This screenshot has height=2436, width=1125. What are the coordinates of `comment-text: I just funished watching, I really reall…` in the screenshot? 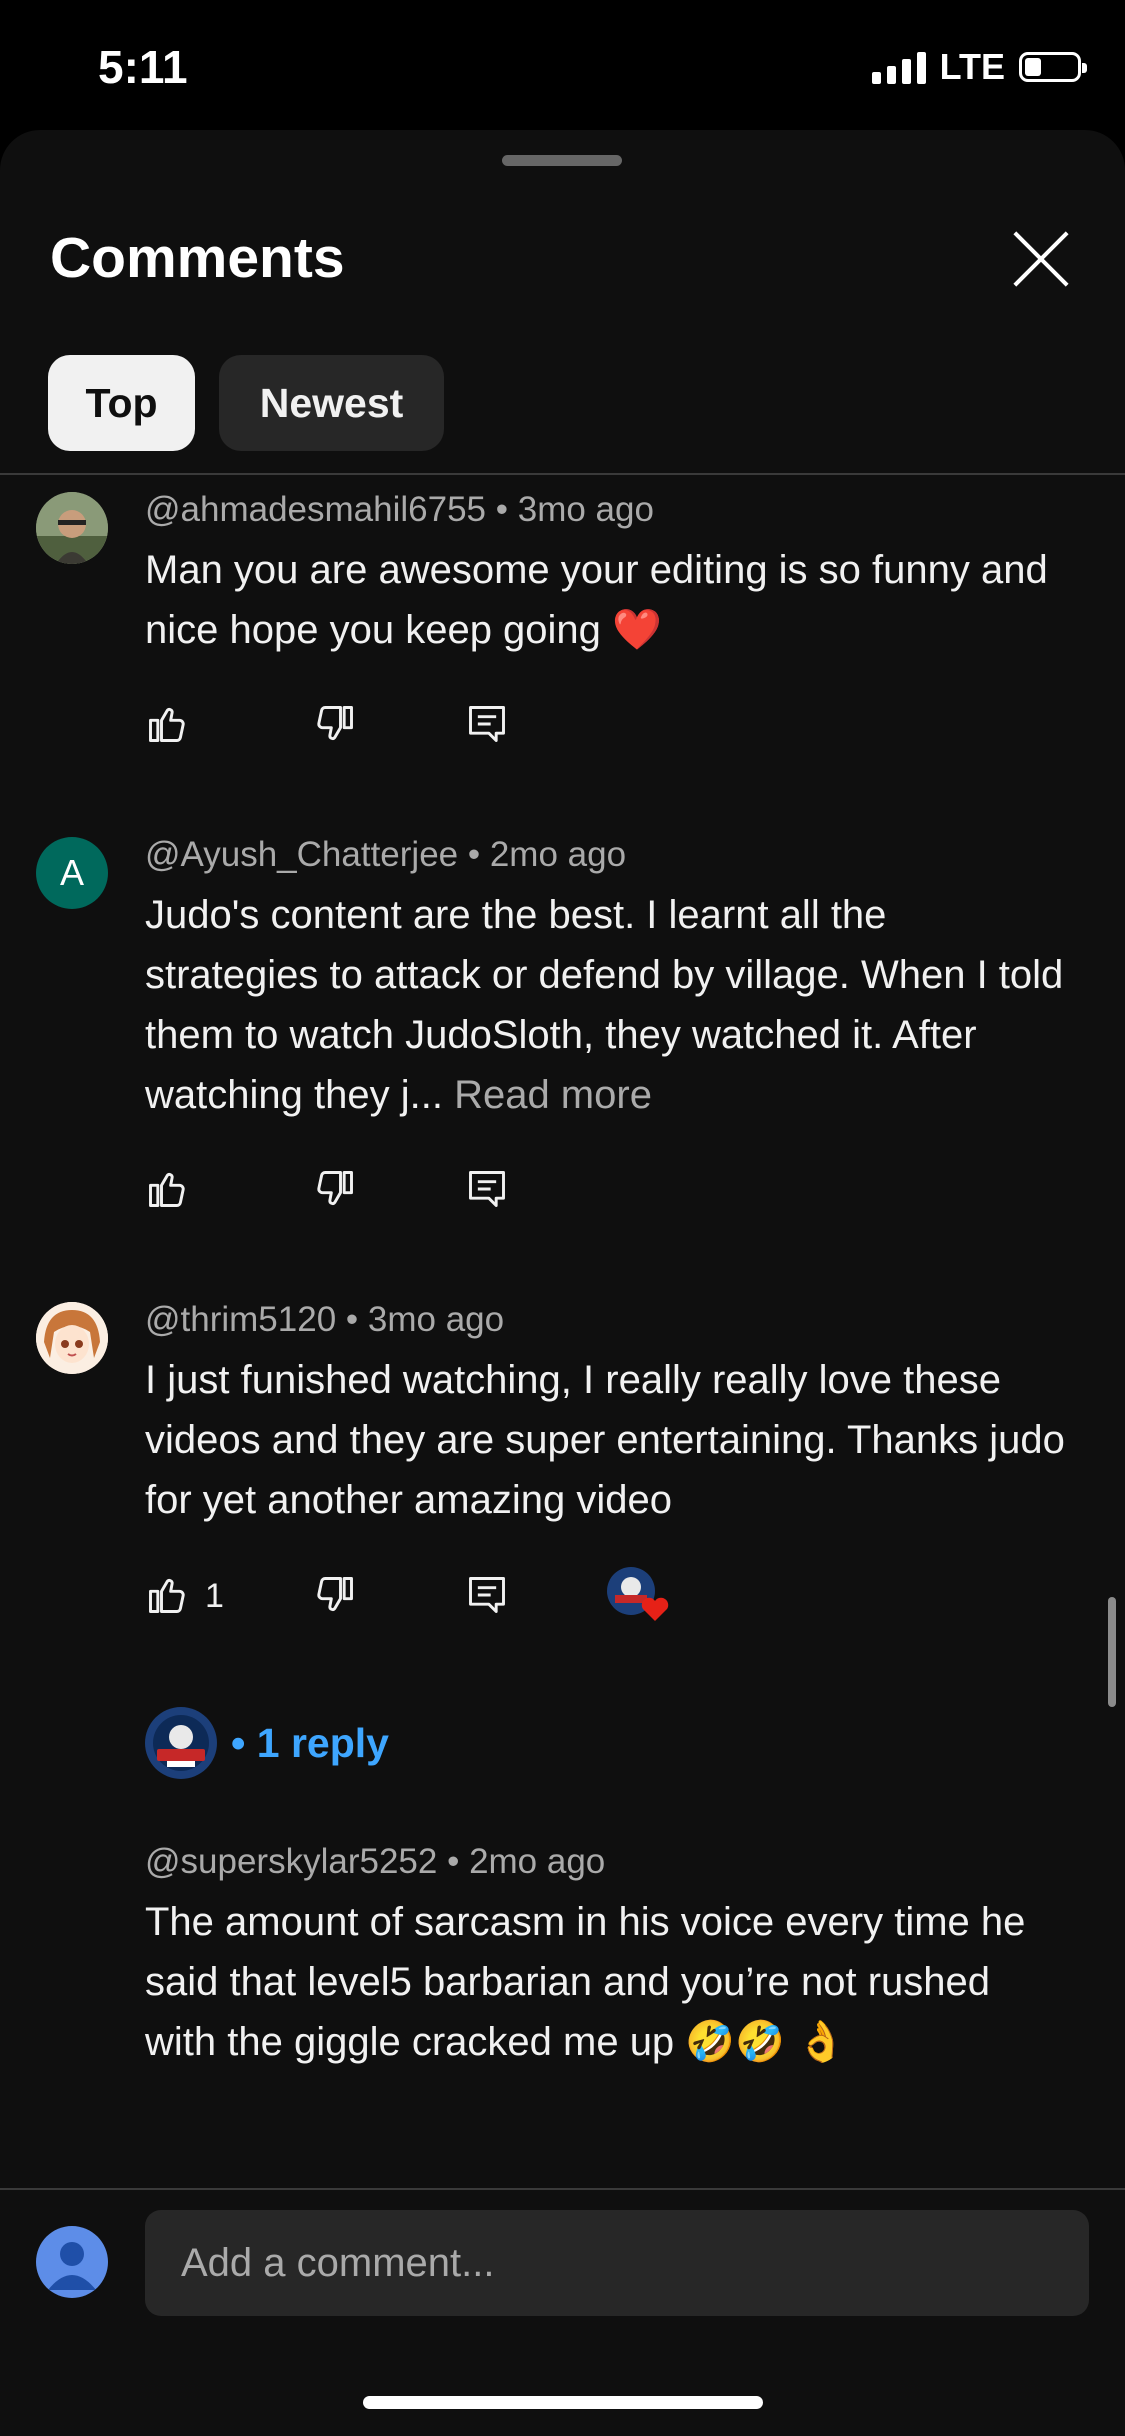 It's located at (605, 1440).